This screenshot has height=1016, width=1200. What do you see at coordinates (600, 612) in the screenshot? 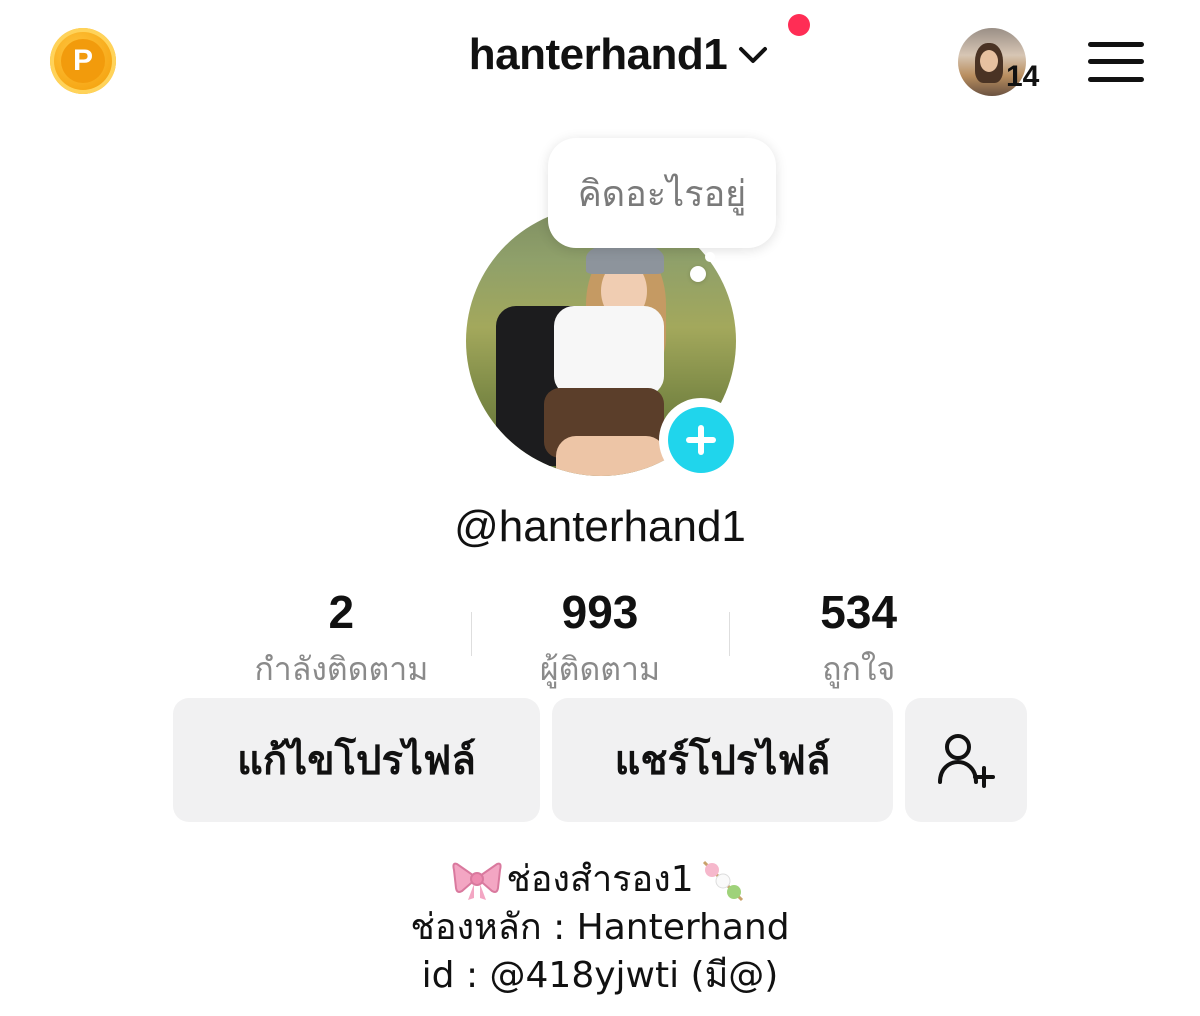
I see `stat-value: 993` at bounding box center [600, 612].